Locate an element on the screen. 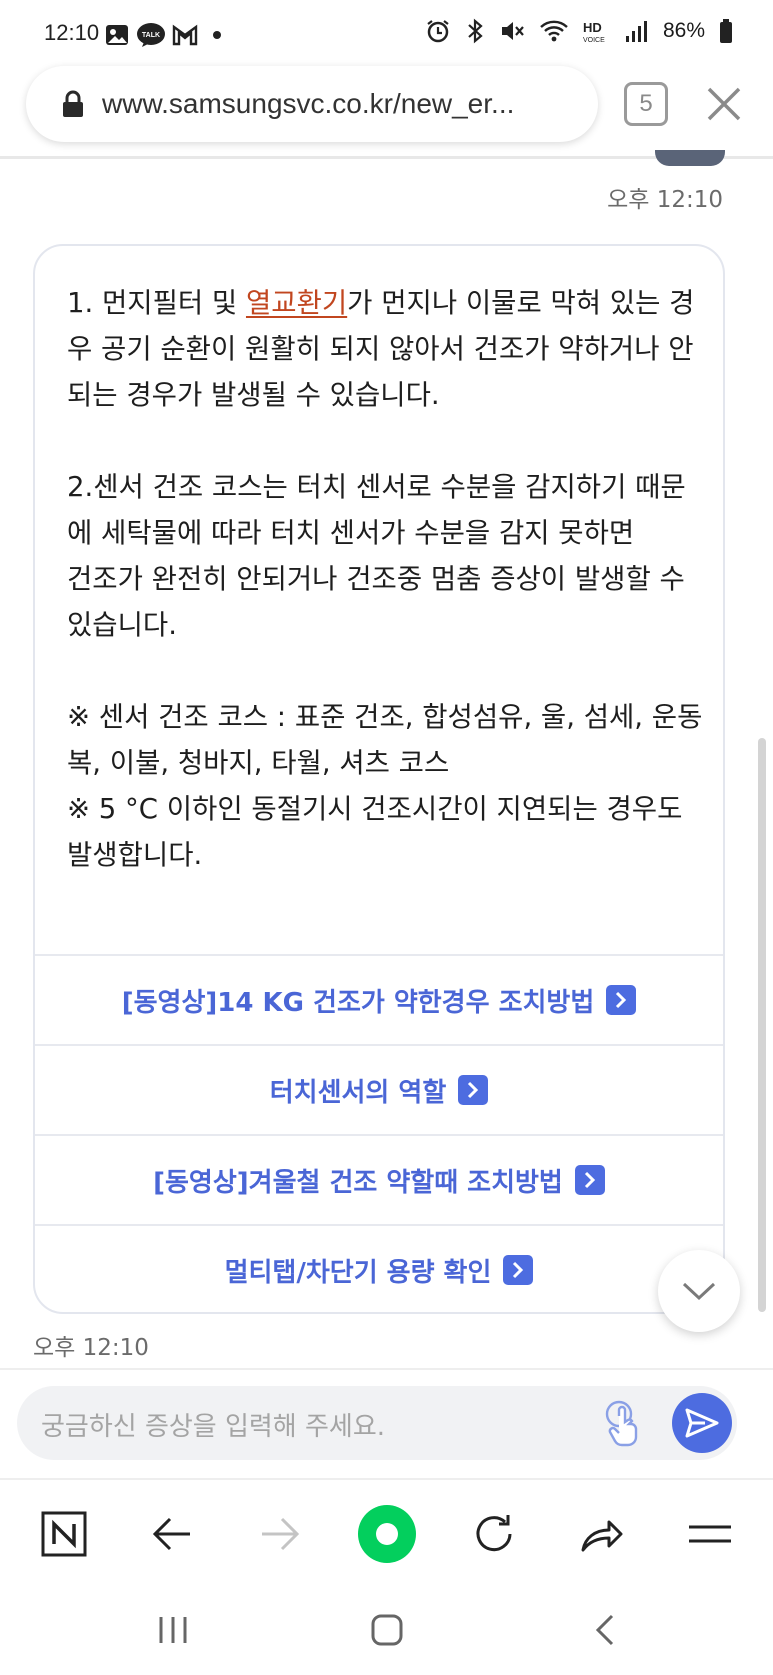 The height and width of the screenshot is (1675, 773). talk-icon: TALK is located at coordinates (151, 35).